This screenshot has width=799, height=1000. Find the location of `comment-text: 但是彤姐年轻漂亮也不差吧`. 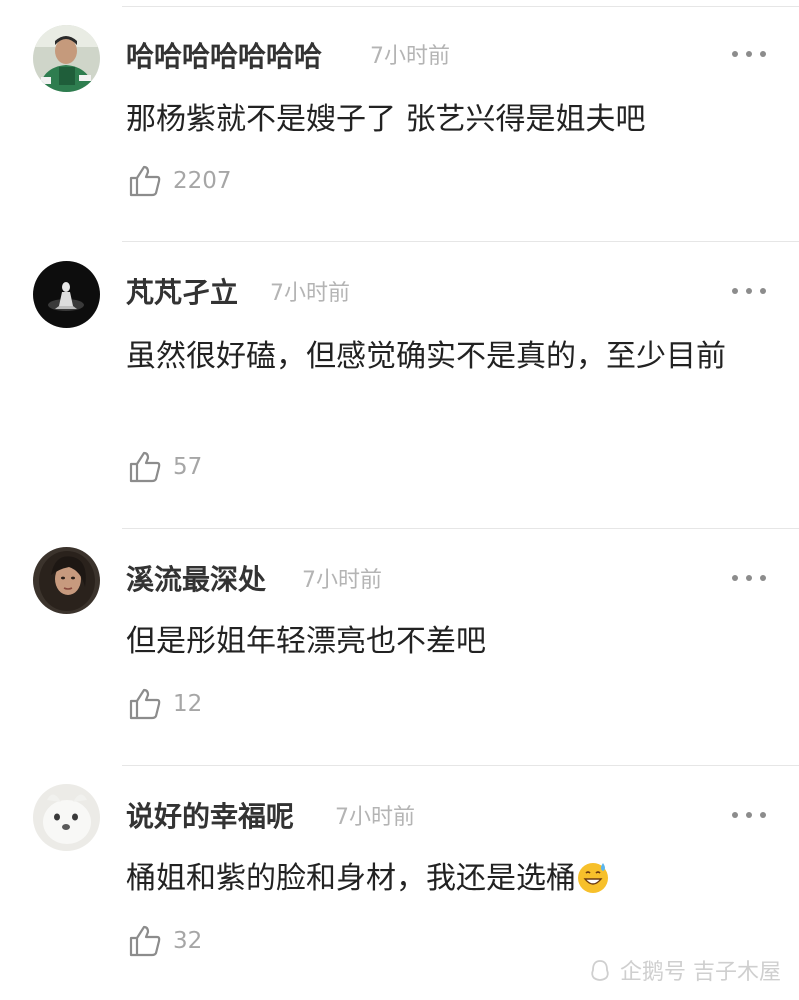

comment-text: 但是彤姐年轻漂亮也不差吧 is located at coordinates (306, 641).